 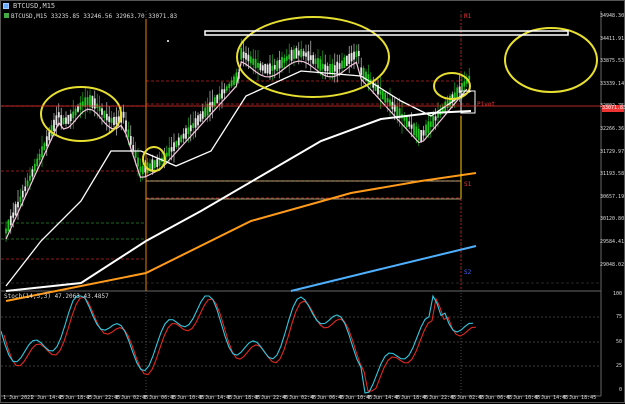 What do you see at coordinates (612, 61) in the screenshot?
I see `price-tick-label: 33875.53` at bounding box center [612, 61].